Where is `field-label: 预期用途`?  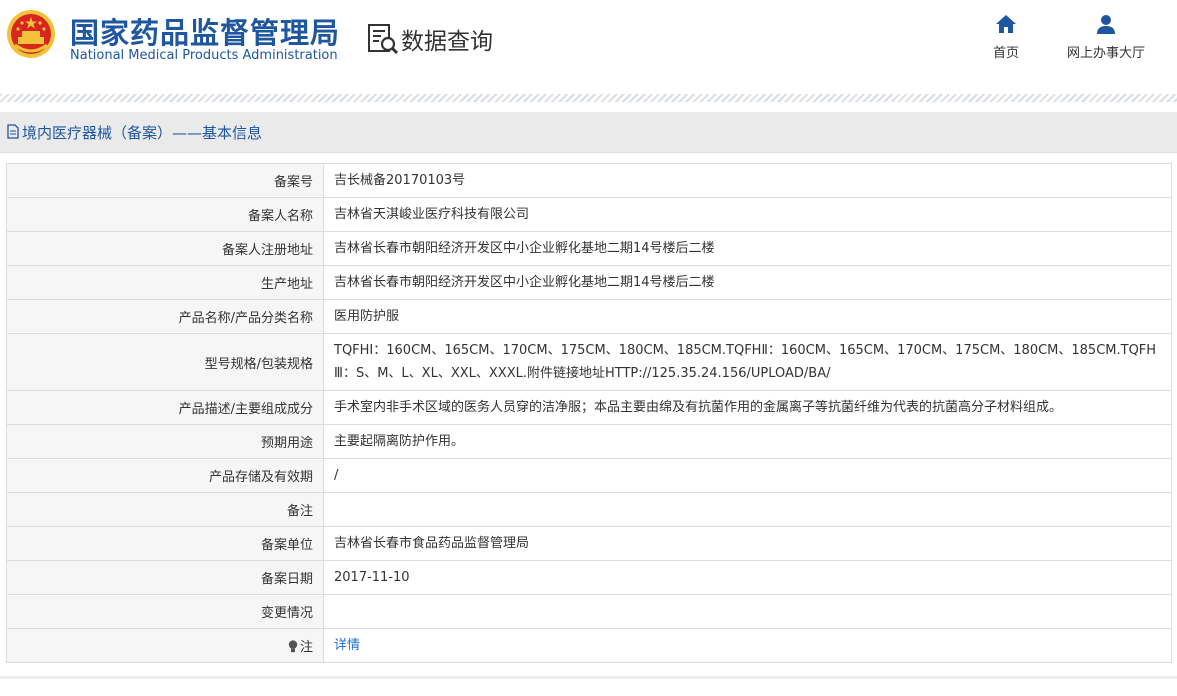
field-label: 预期用途 is located at coordinates (165, 441).